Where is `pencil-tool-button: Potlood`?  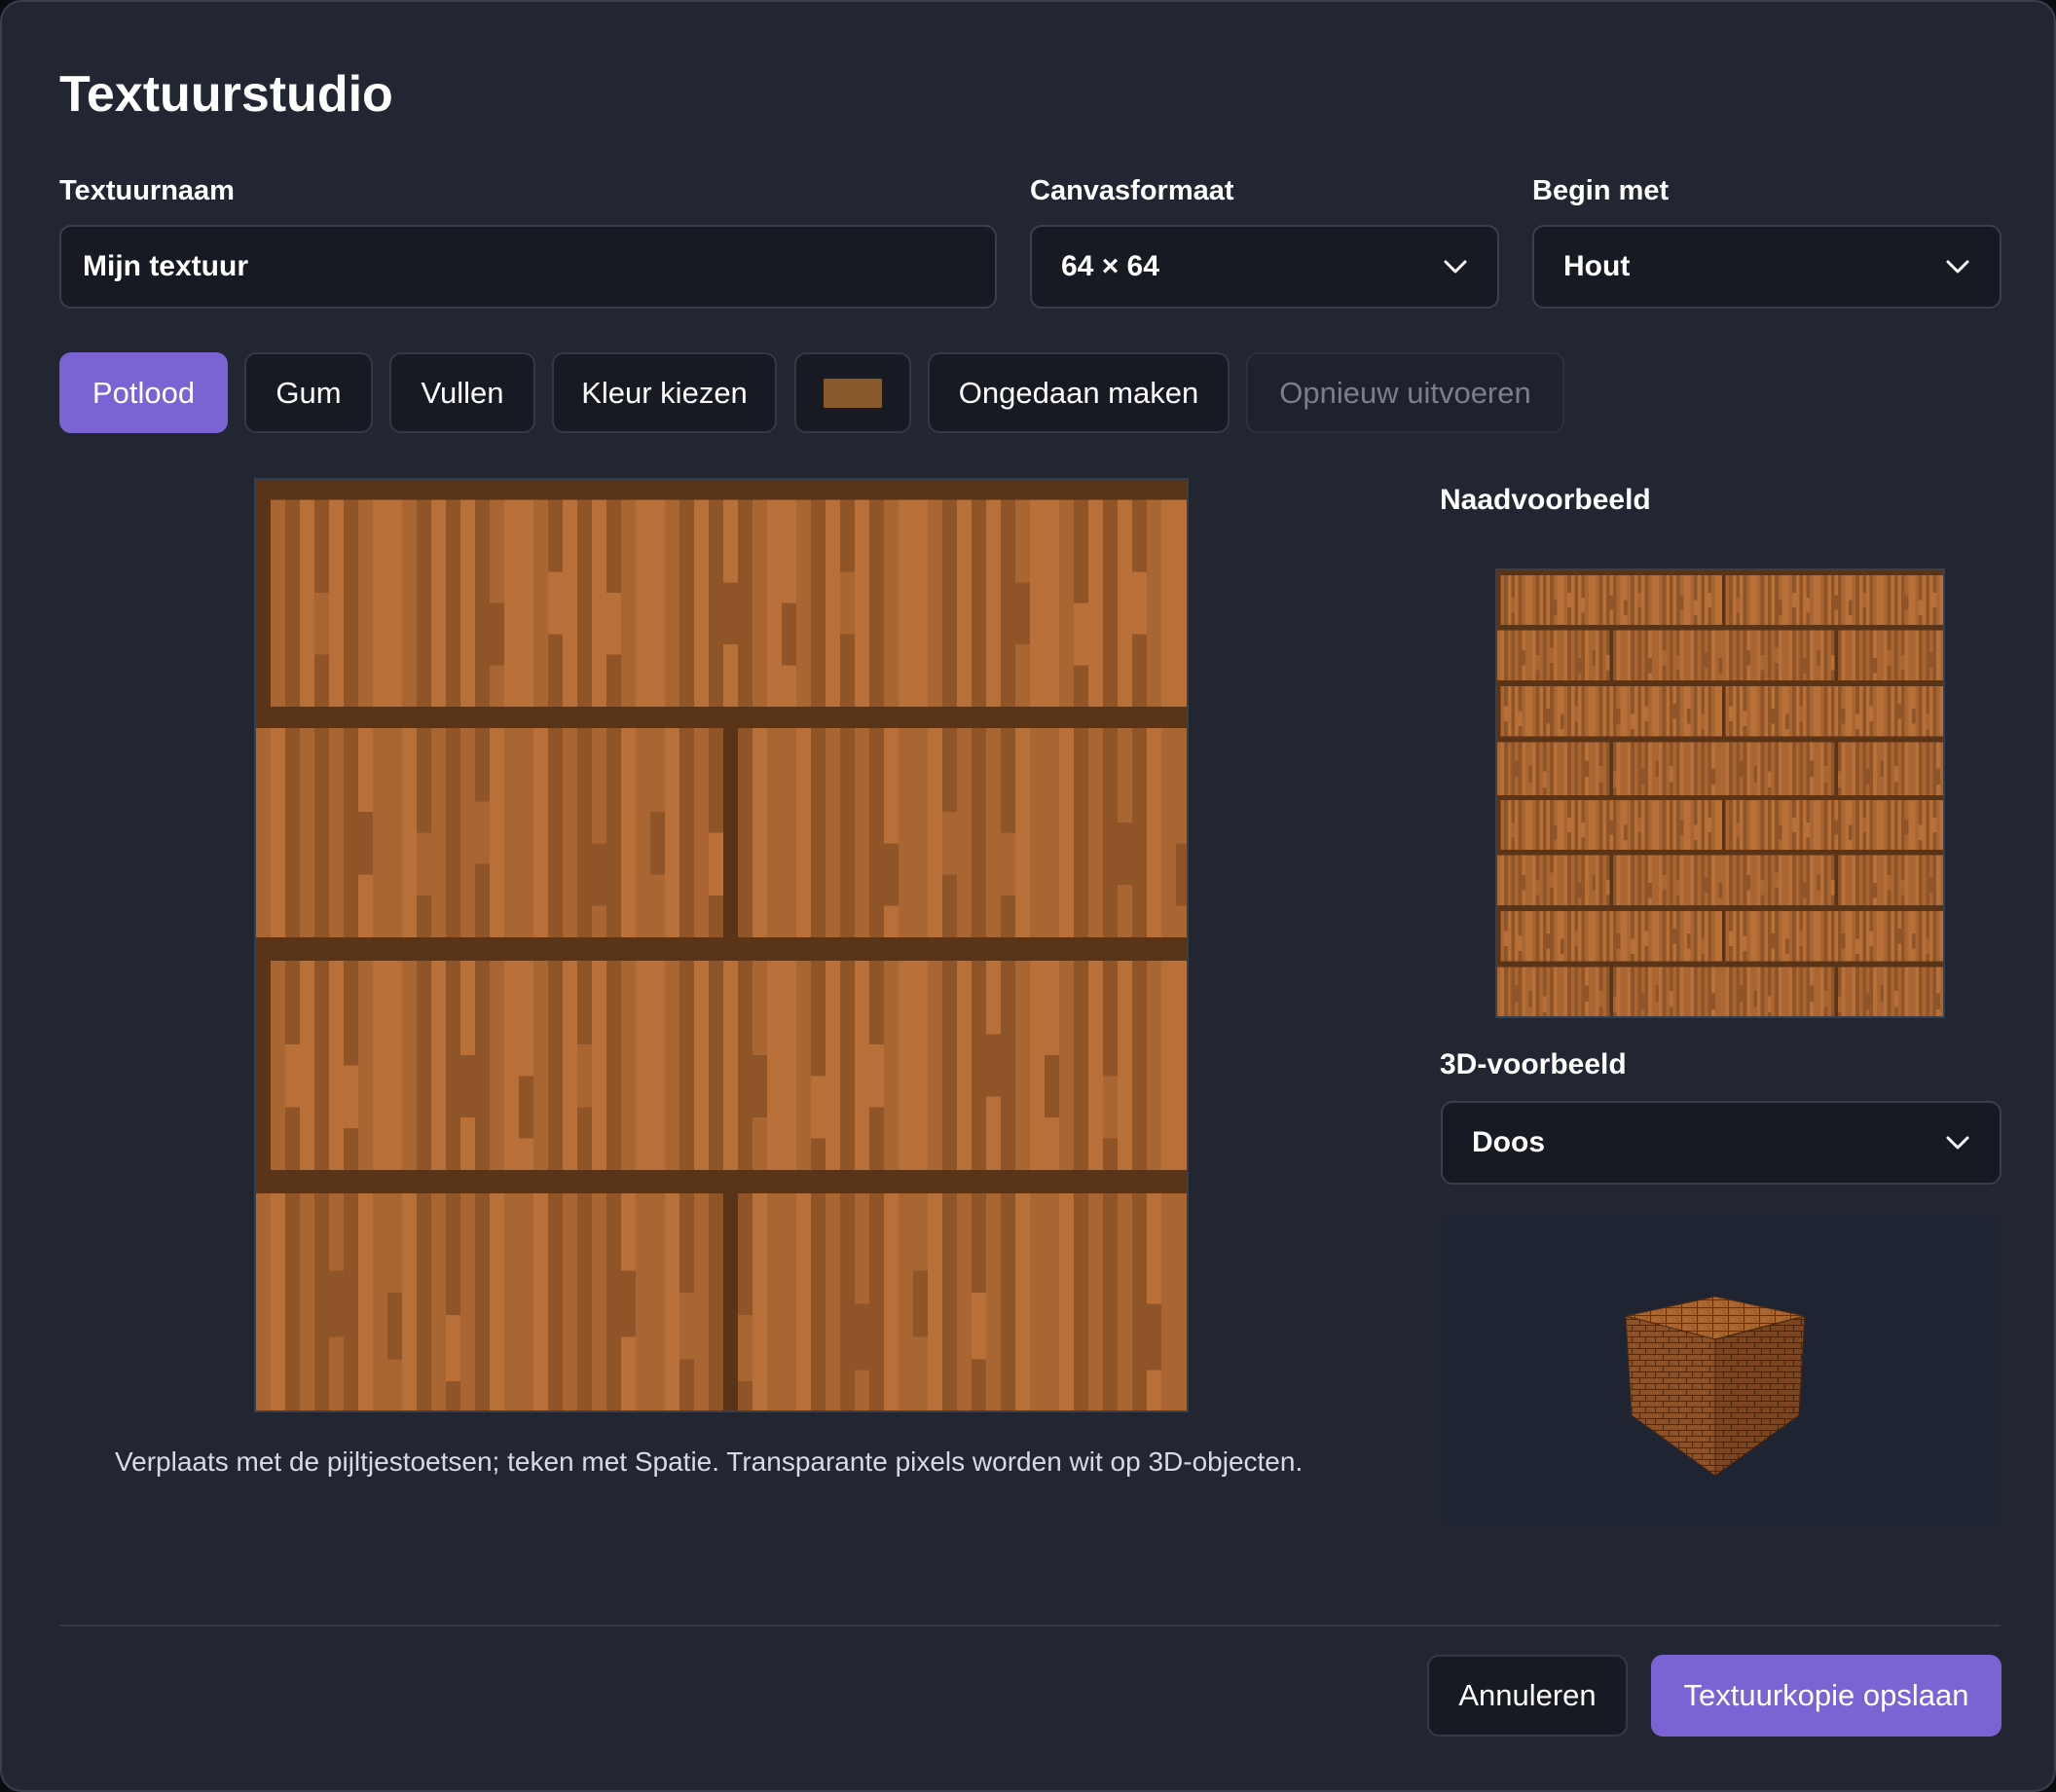 pencil-tool-button: Potlood is located at coordinates (143, 392).